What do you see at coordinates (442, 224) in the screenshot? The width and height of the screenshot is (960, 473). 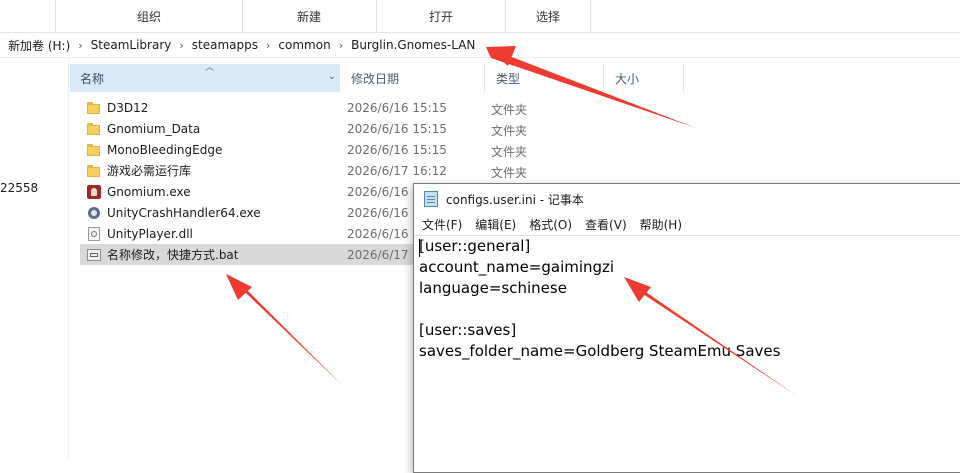 I see `menu-file: 文件(F)` at bounding box center [442, 224].